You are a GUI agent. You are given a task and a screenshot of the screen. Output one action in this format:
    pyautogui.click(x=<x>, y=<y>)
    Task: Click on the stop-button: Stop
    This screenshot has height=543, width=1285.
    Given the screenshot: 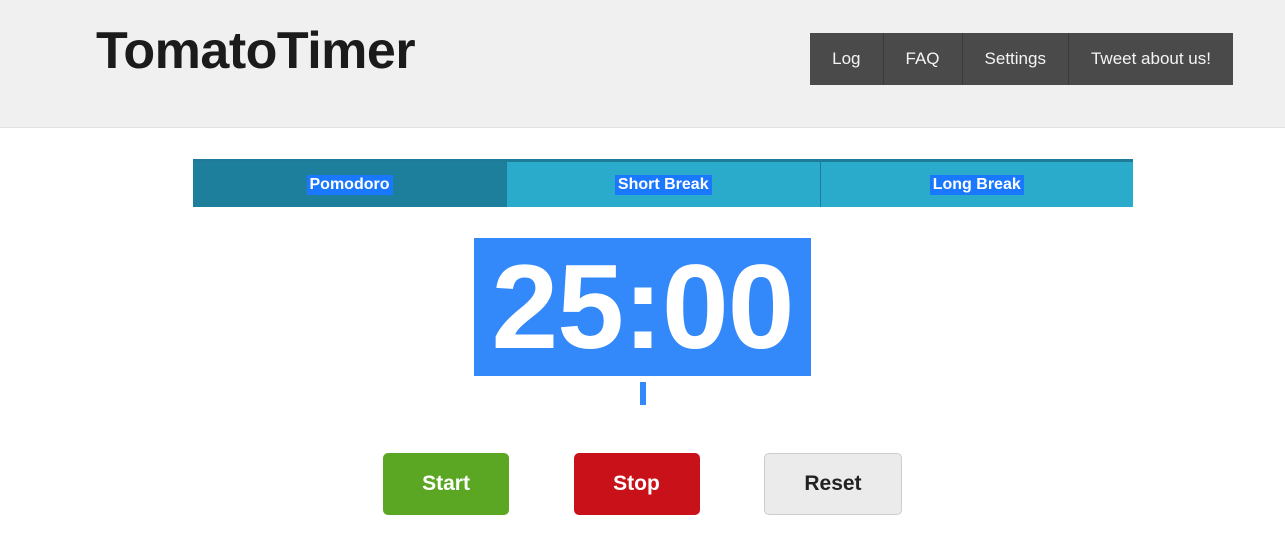 What is the action you would take?
    pyautogui.click(x=636, y=484)
    